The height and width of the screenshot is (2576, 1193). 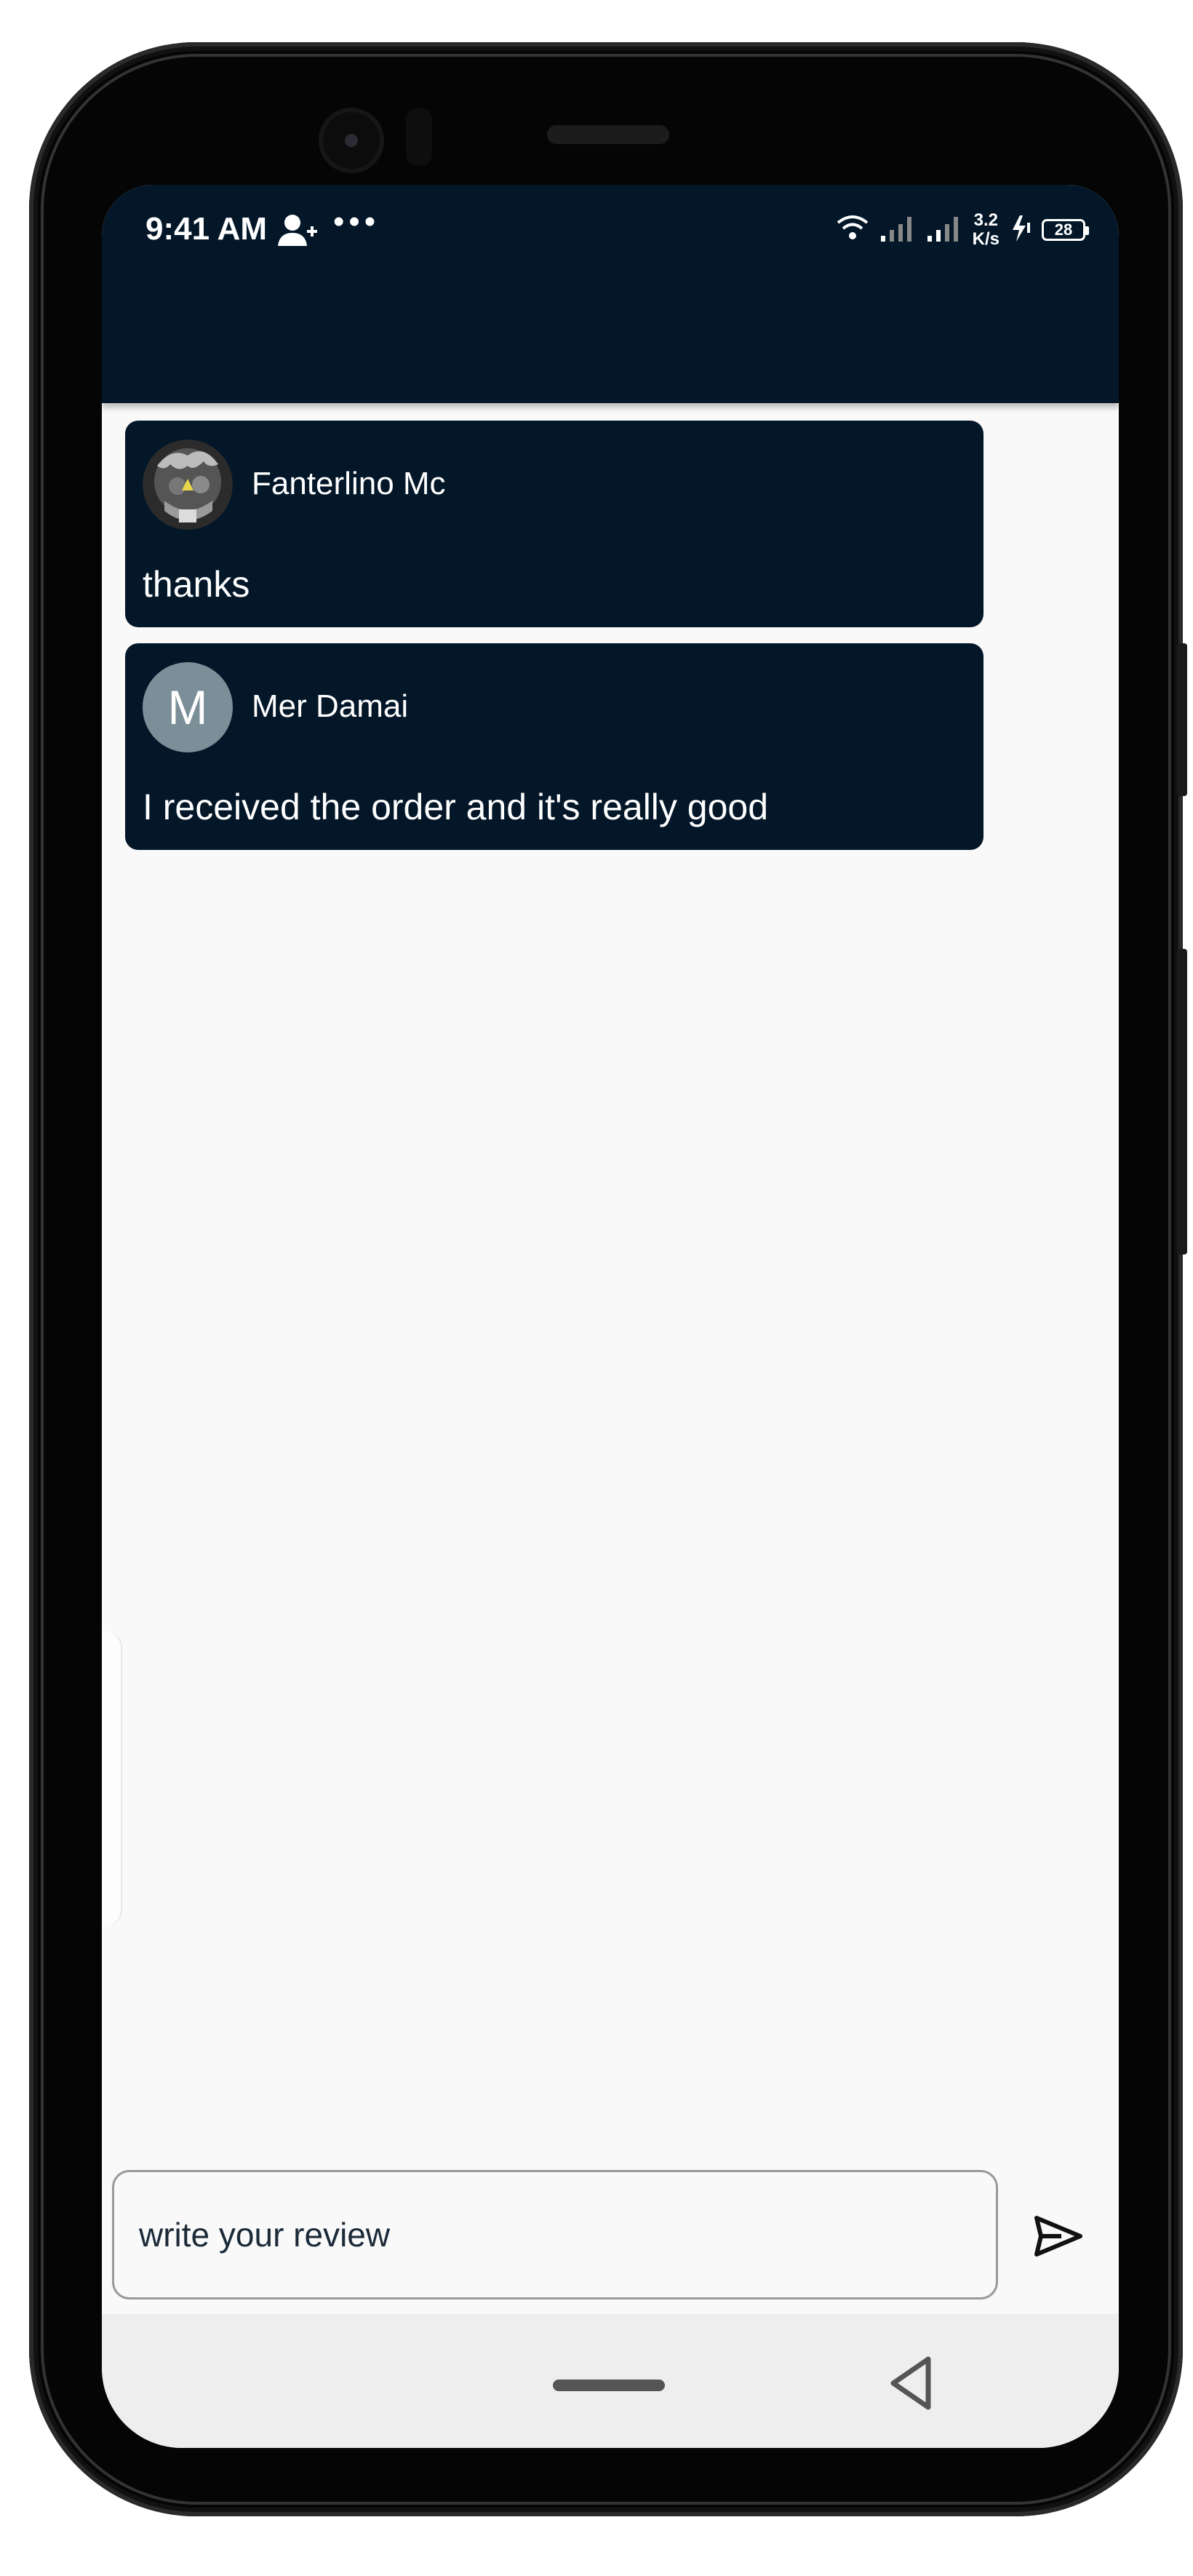 What do you see at coordinates (1065, 230) in the screenshot?
I see `battery-icon: 28` at bounding box center [1065, 230].